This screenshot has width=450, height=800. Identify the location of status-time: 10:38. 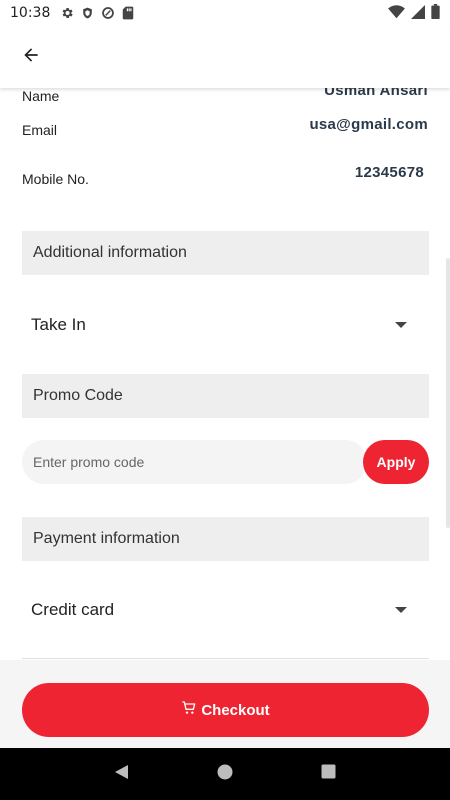
(30, 13).